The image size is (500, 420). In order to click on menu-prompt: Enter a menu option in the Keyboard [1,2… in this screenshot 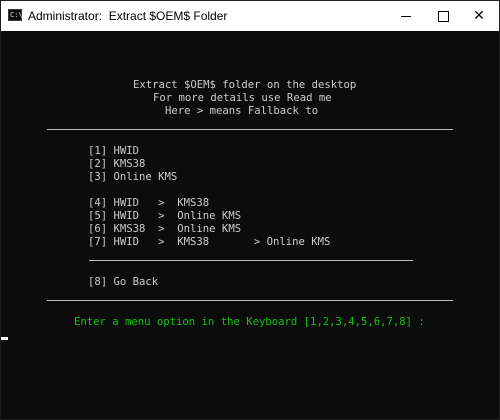, I will do `click(249, 322)`.